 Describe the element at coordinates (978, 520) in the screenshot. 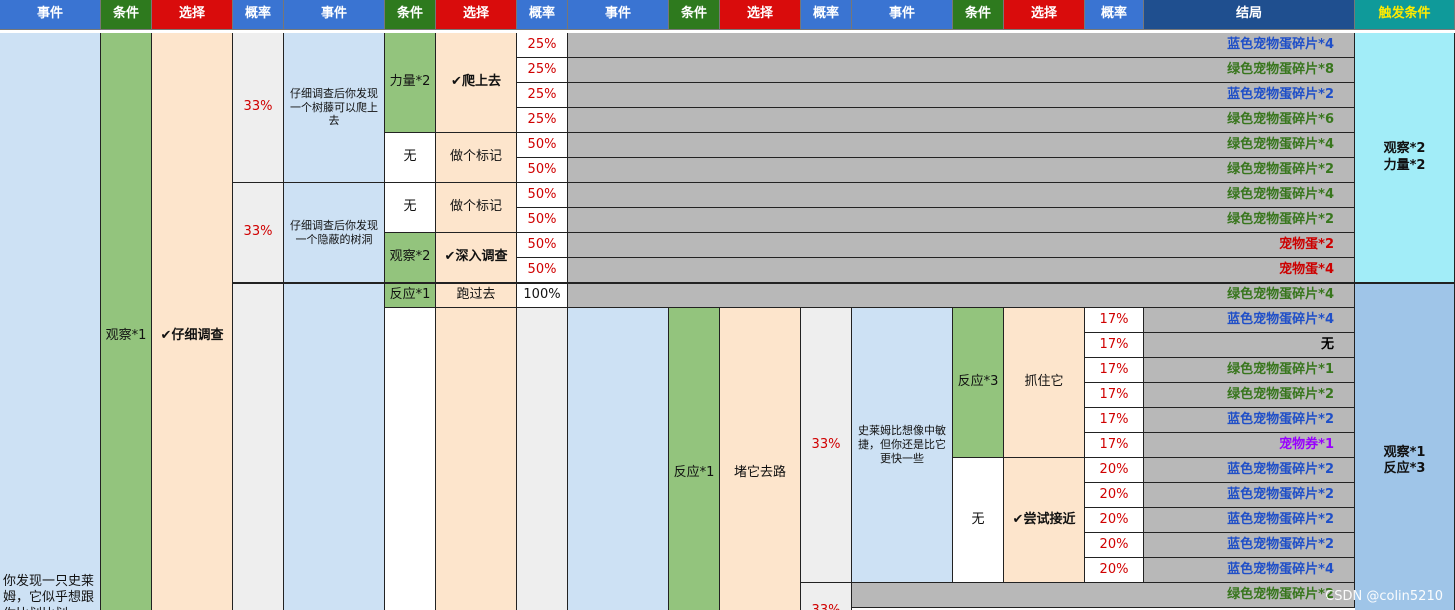

I see `branch-c-cond-approach: 无` at that location.